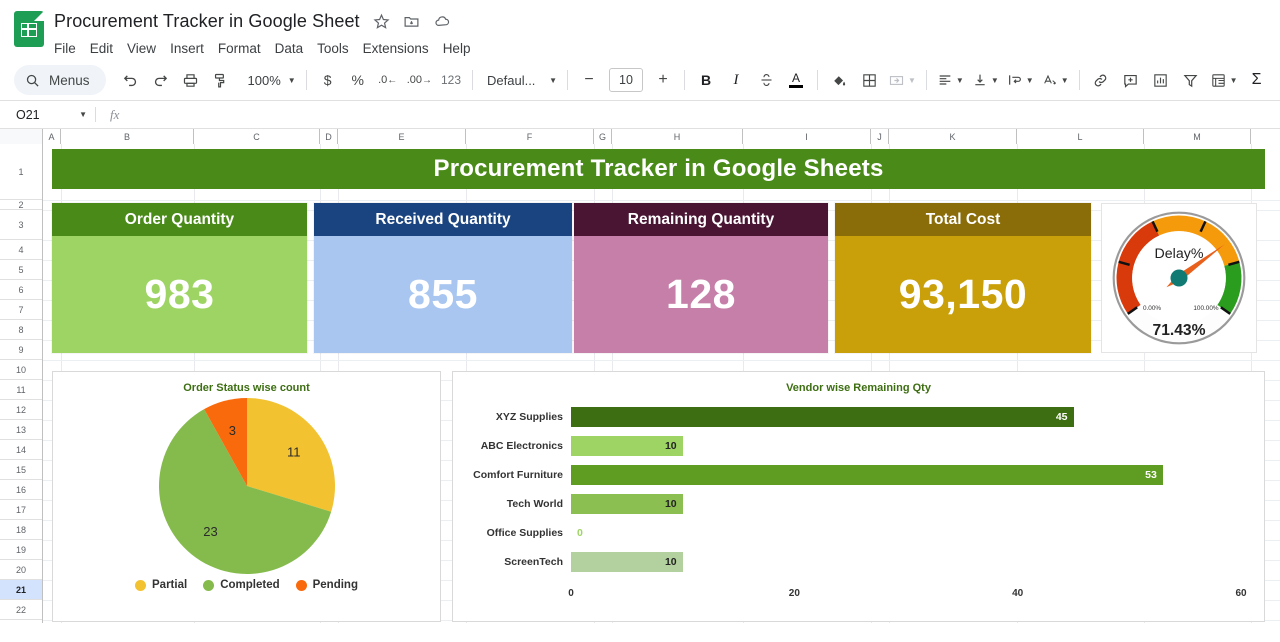 The width and height of the screenshot is (1280, 642). What do you see at coordinates (627, 503) in the screenshot?
I see `bar-tech-world: 10` at bounding box center [627, 503].